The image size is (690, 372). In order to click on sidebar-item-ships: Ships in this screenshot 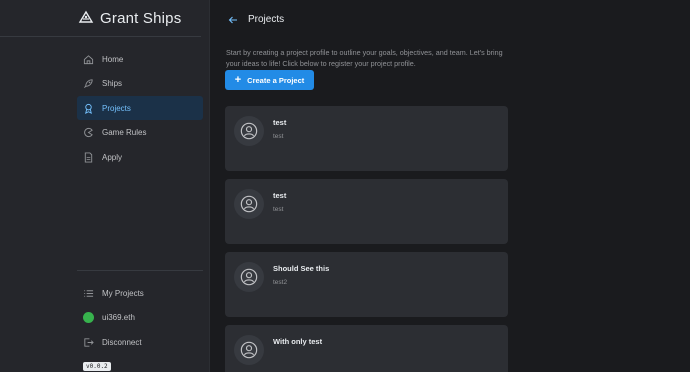, I will do `click(140, 84)`.